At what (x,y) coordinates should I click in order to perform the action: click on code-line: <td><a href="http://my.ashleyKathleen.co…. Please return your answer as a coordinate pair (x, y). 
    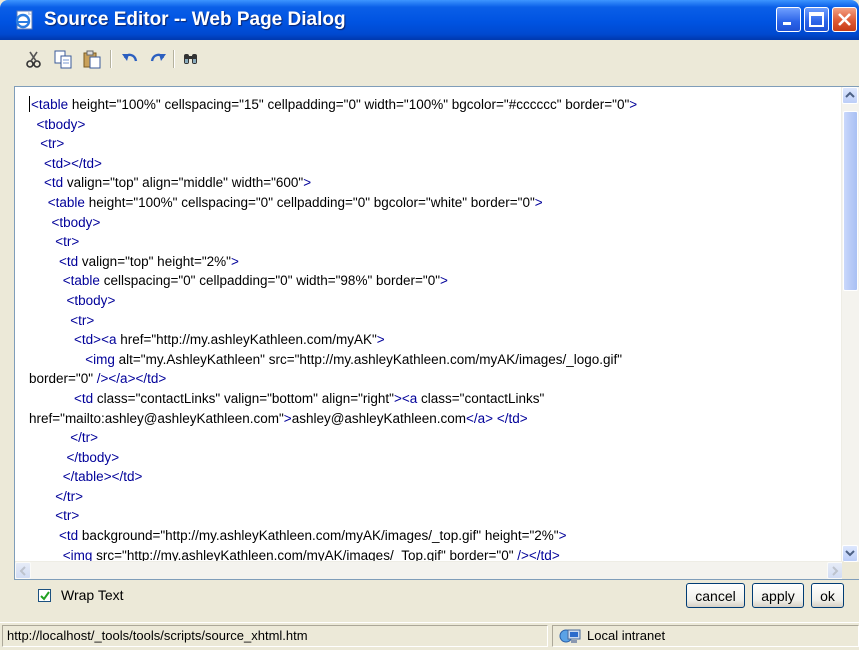
    Looking at the image, I should click on (229, 340).